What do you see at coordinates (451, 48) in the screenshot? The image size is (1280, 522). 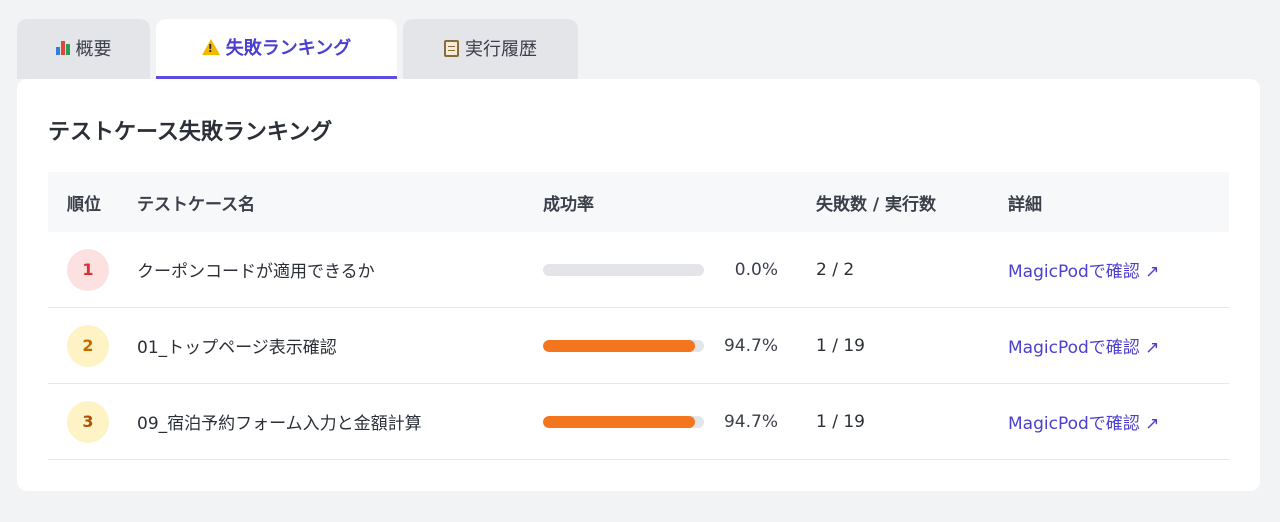 I see `clipboard-icon` at bounding box center [451, 48].